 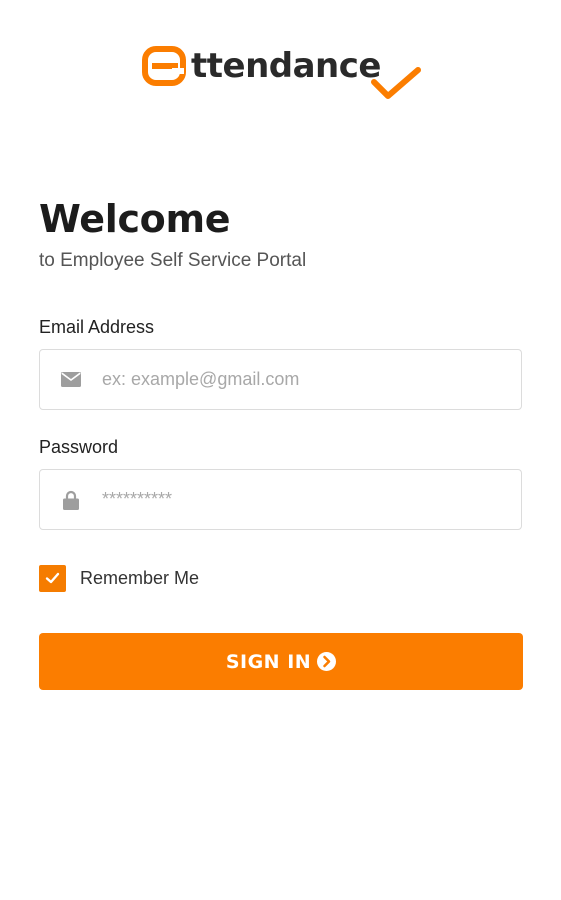 What do you see at coordinates (268, 661) in the screenshot?
I see `sign-in-label: SIGN IN` at bounding box center [268, 661].